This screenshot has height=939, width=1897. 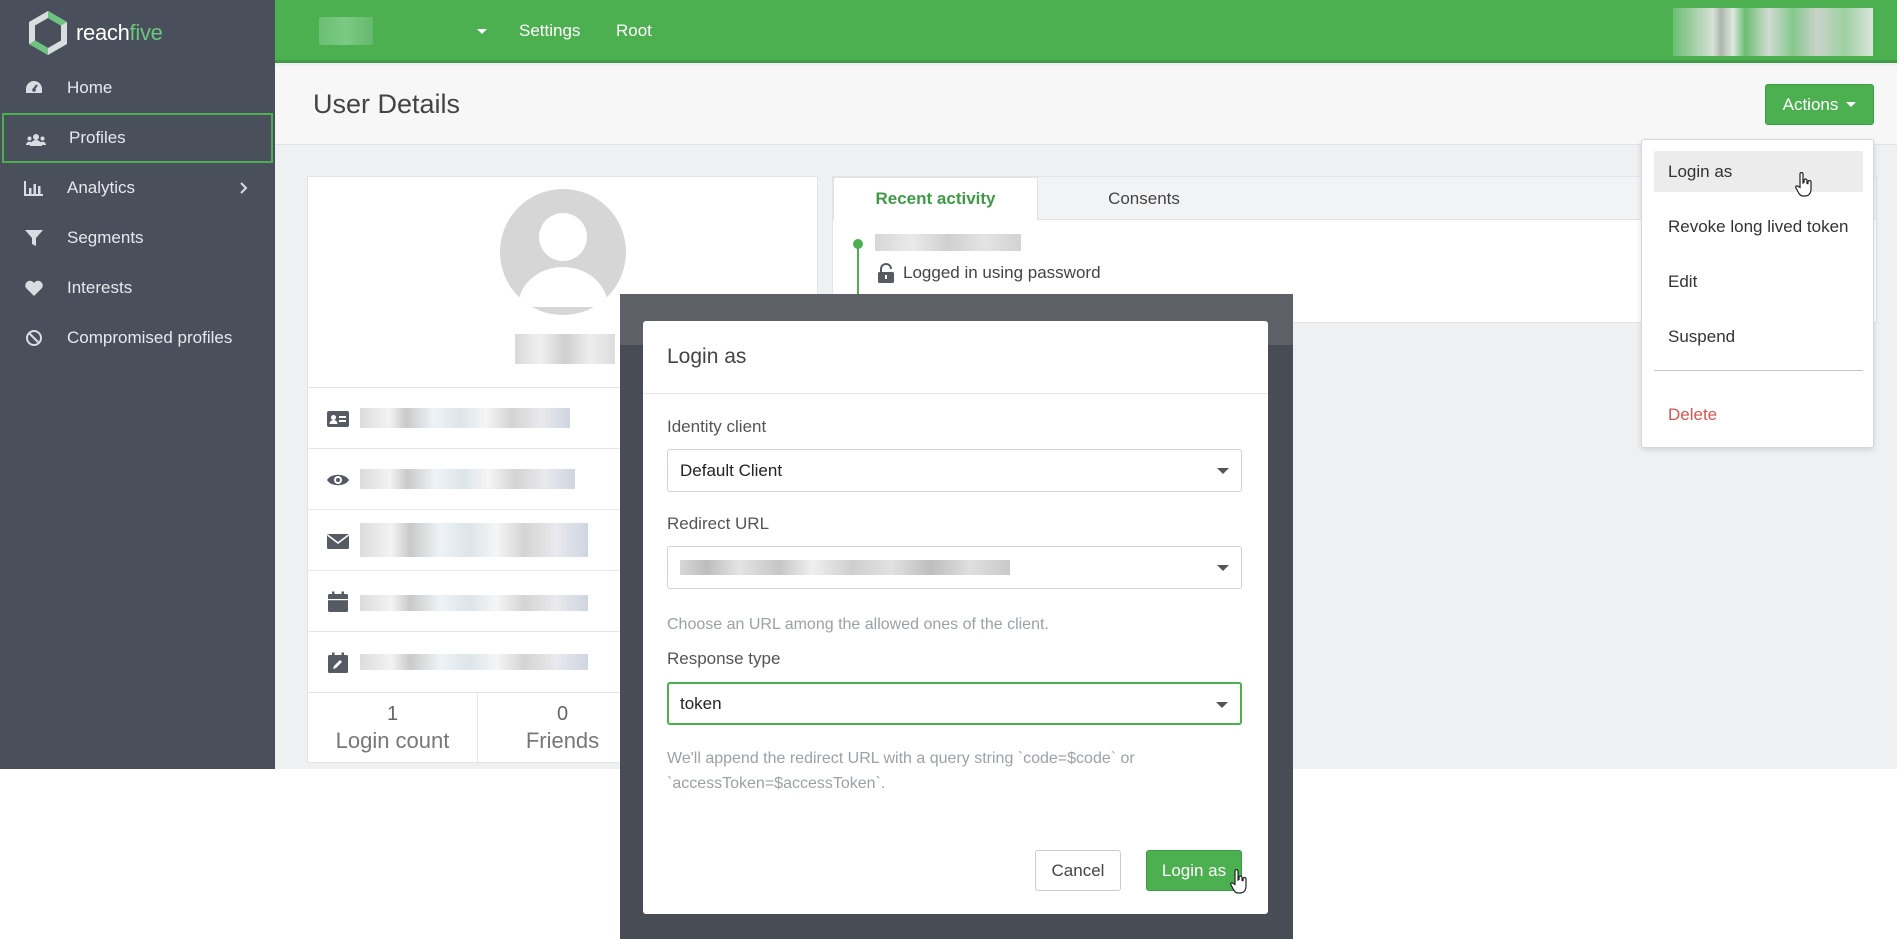 What do you see at coordinates (886, 273) in the screenshot?
I see `unlock-icon` at bounding box center [886, 273].